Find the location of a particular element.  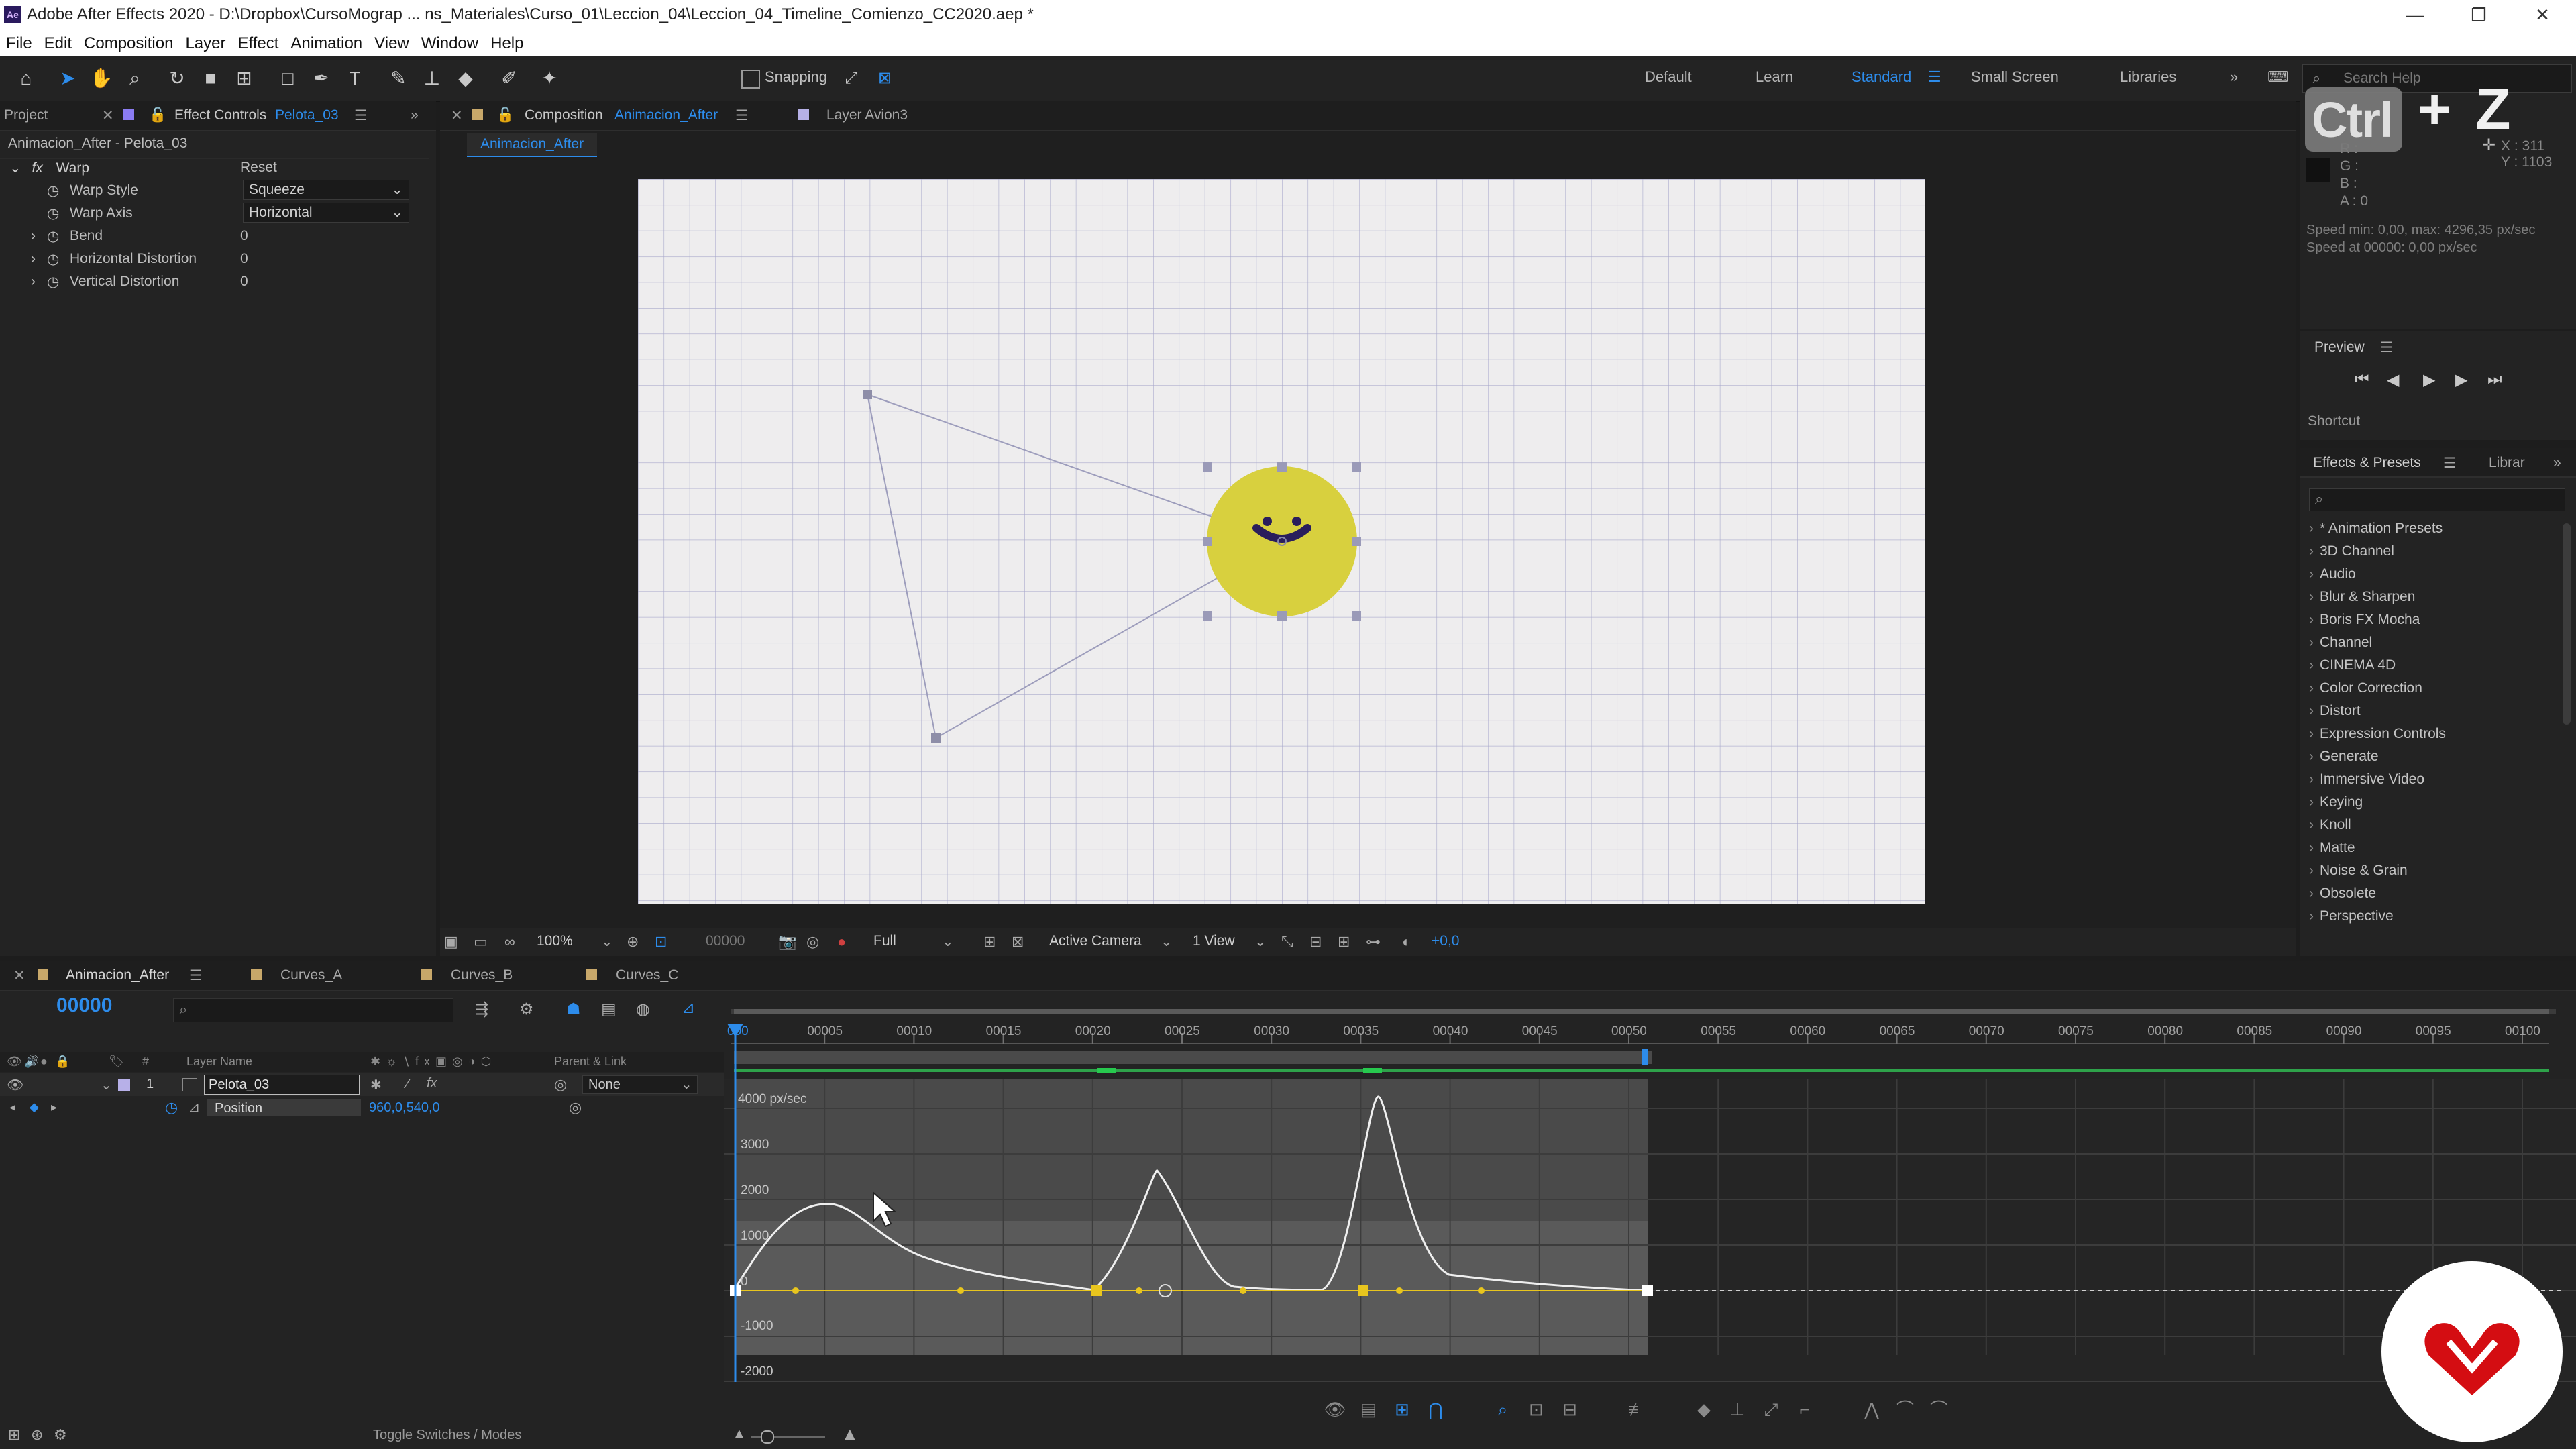

separate-dimensions-icon: ≢ is located at coordinates (1637, 1409).